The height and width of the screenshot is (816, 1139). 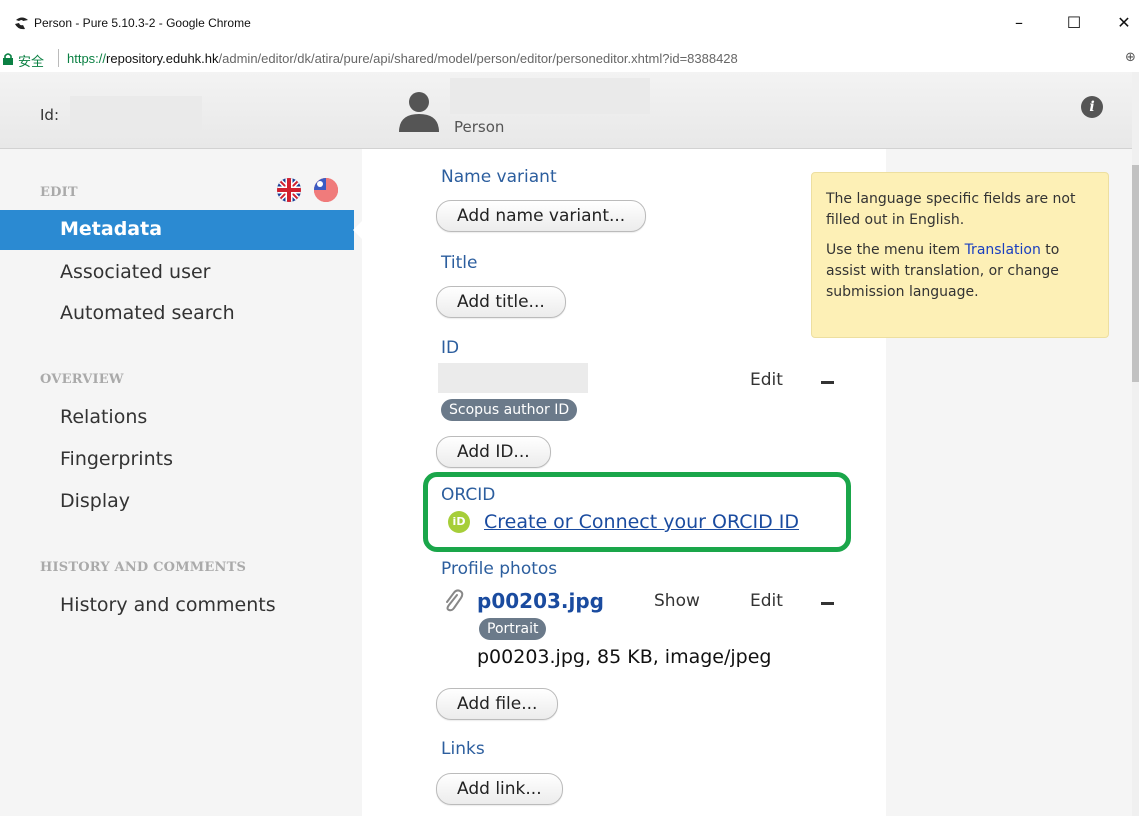 What do you see at coordinates (499, 177) in the screenshot?
I see `name-variant-label: Name variant` at bounding box center [499, 177].